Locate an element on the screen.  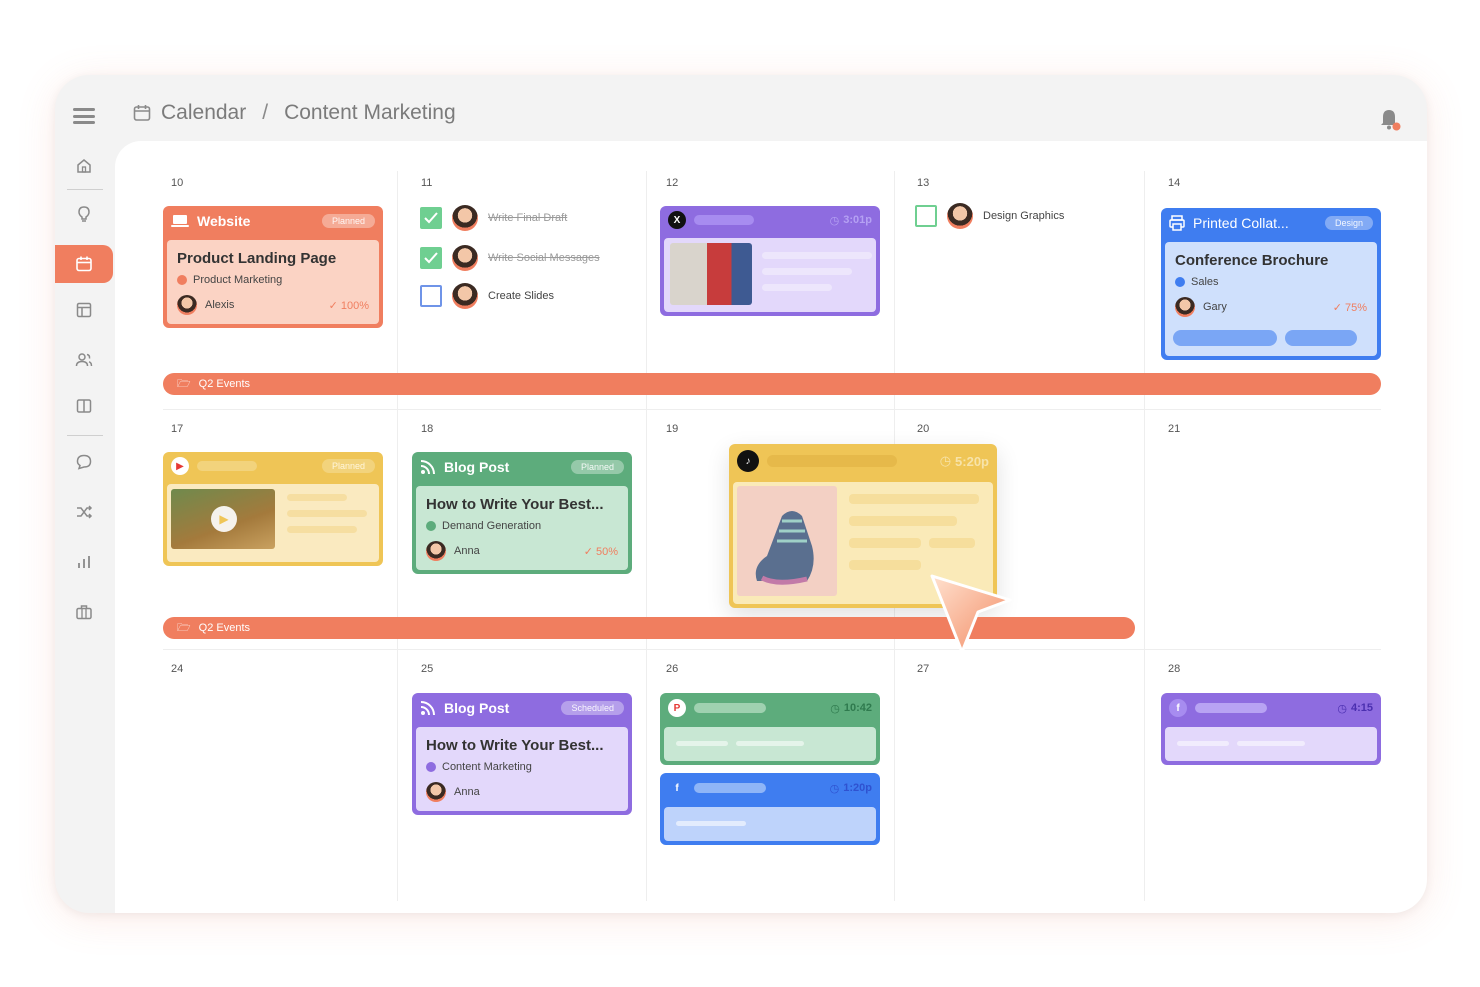
status-badge: Design is located at coordinates (1348, 223).